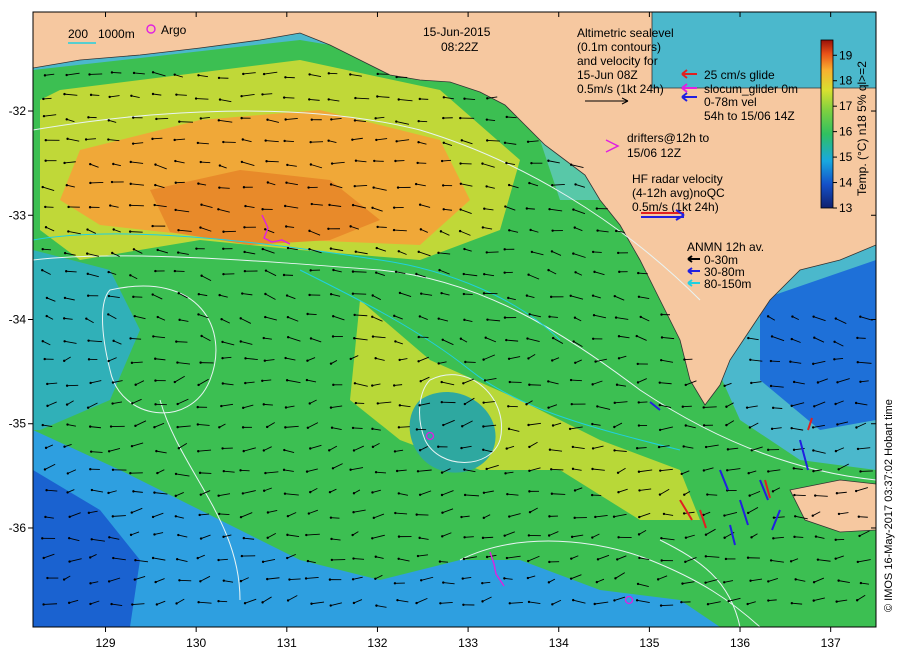 Image resolution: width=900 pixels, height=660 pixels. I want to click on colorbar-label: Temp. (°C) n18 5% ql>=2, so click(862, 128).